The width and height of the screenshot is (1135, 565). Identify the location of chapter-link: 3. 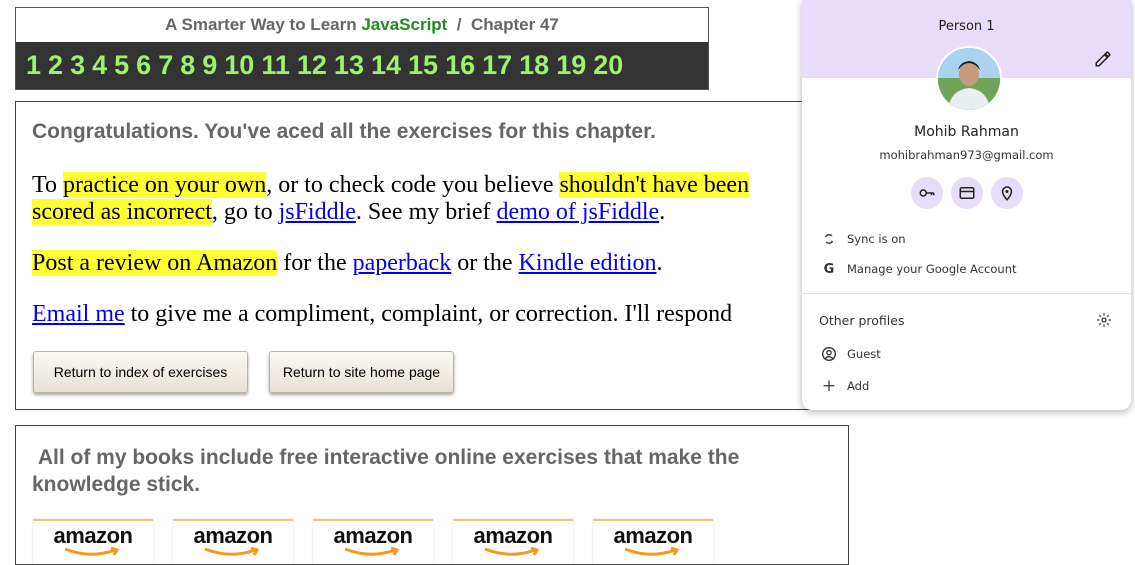
(77, 65).